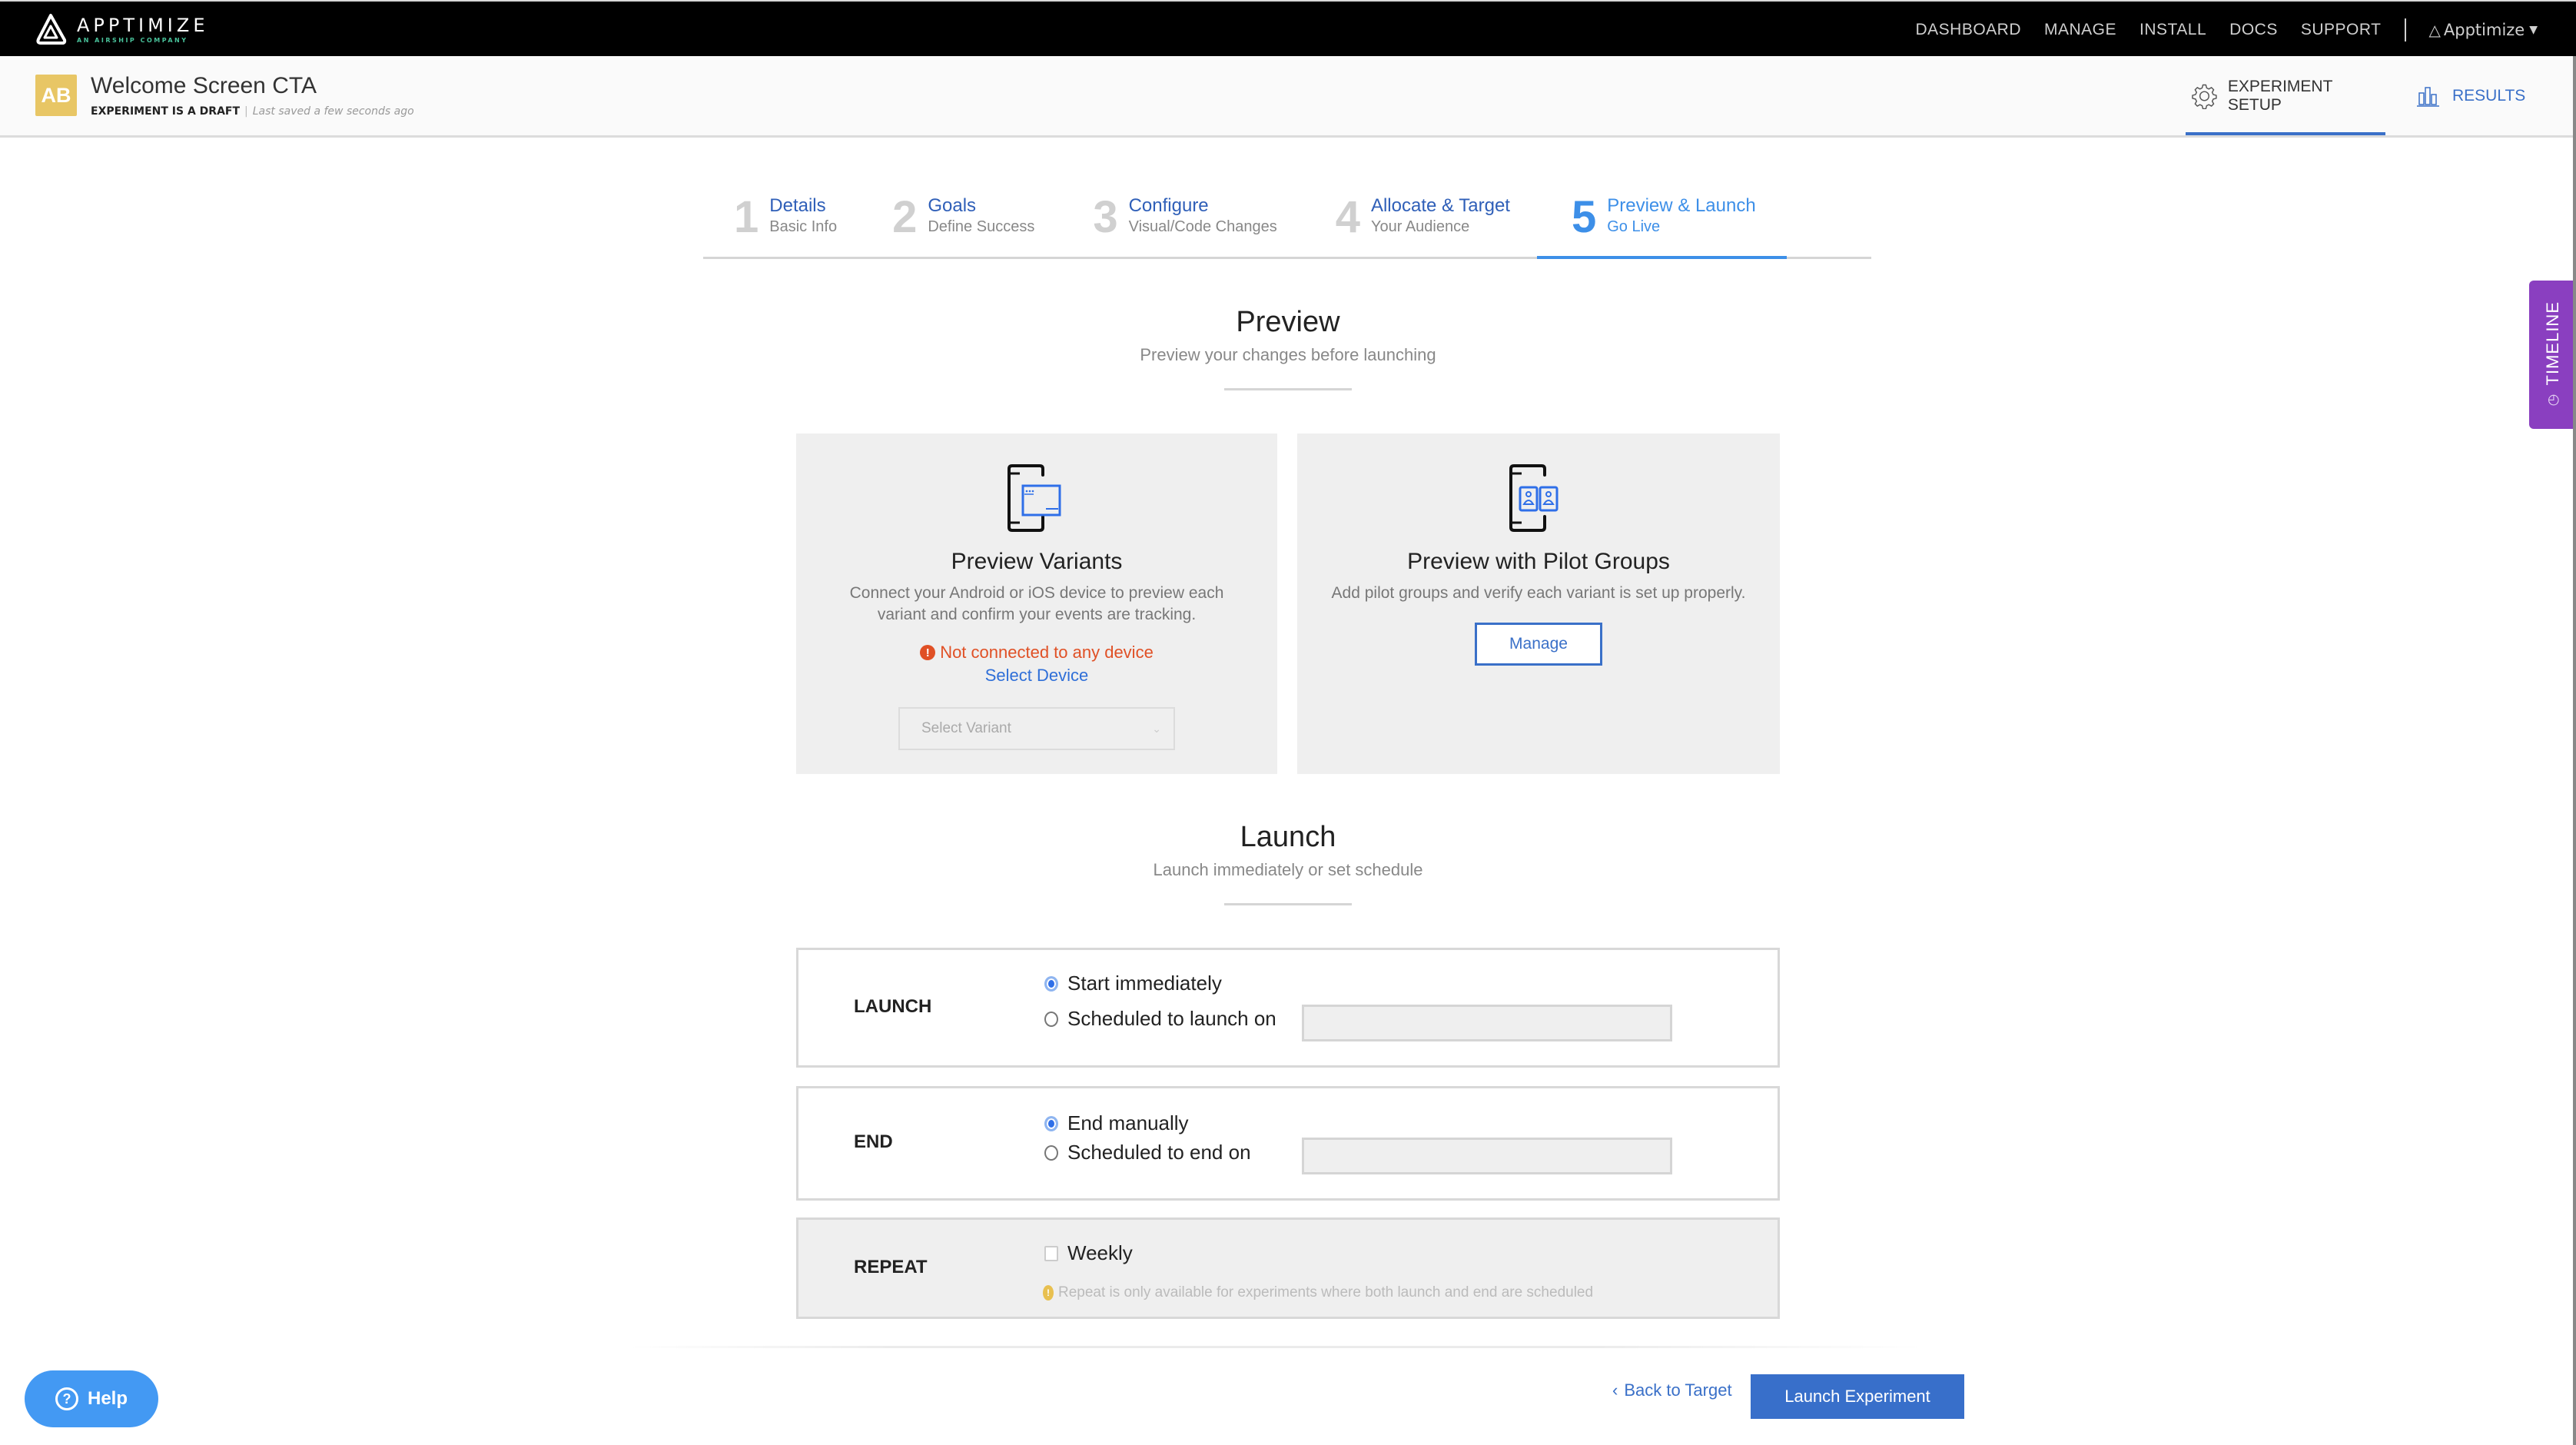 The height and width of the screenshot is (1445, 2576). Describe the element at coordinates (1037, 676) in the screenshot. I see `select-device-link: Select Device` at that location.